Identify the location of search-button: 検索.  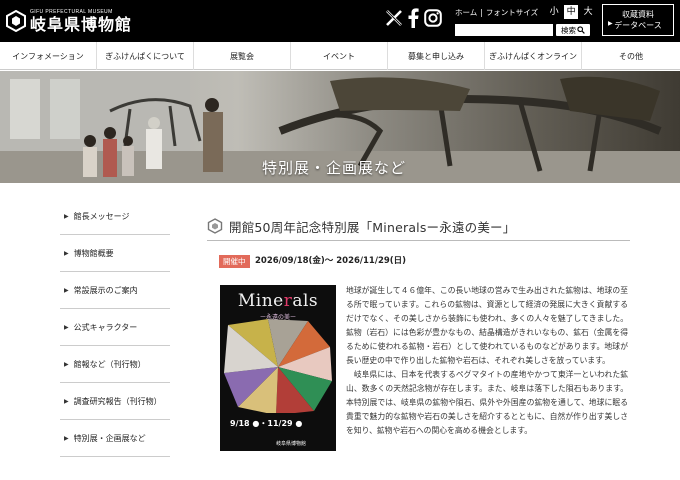
(573, 30).